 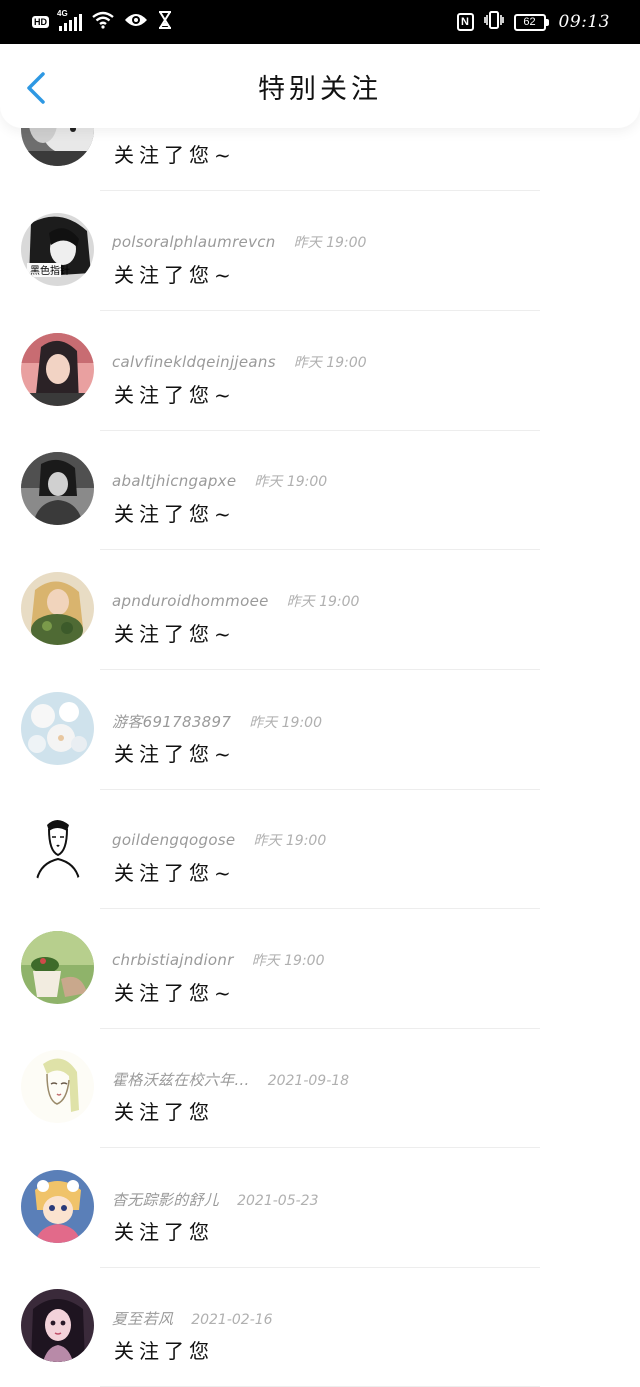 I want to click on user-name: 夏至若风, so click(x=142, y=1318).